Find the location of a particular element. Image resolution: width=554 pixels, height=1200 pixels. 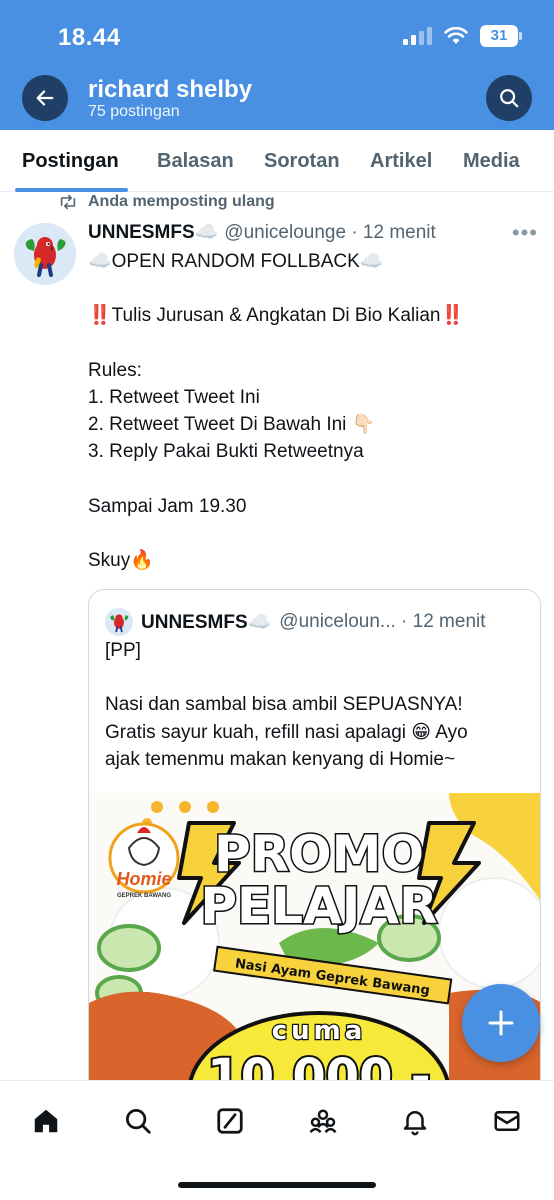

nav-home is located at coordinates (46, 1121).